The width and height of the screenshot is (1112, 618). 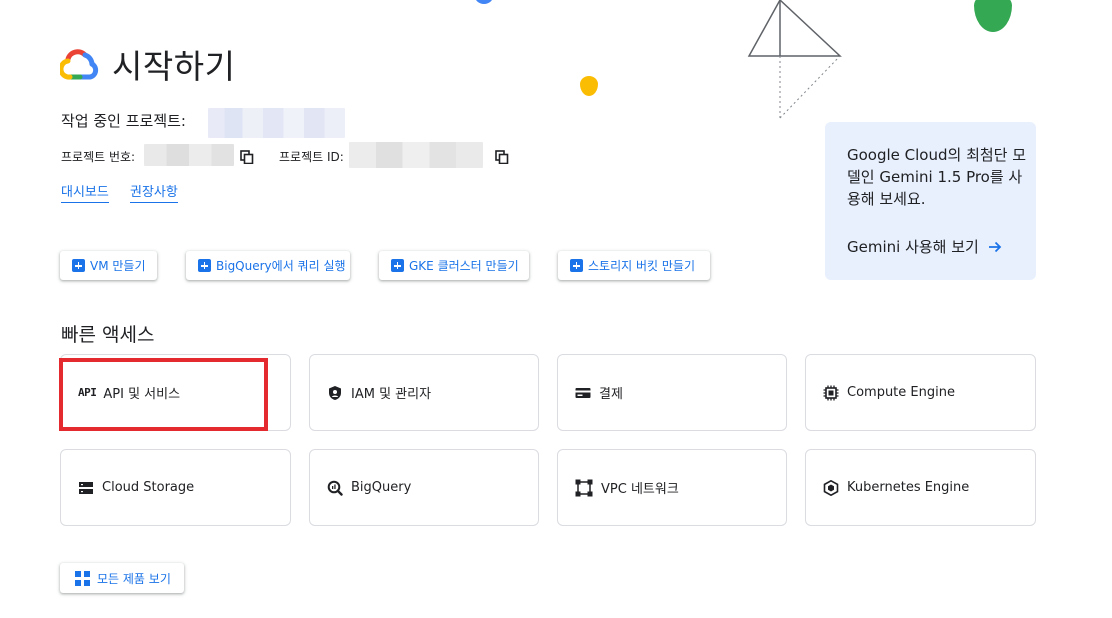 I want to click on storage-icon, so click(x=86, y=487).